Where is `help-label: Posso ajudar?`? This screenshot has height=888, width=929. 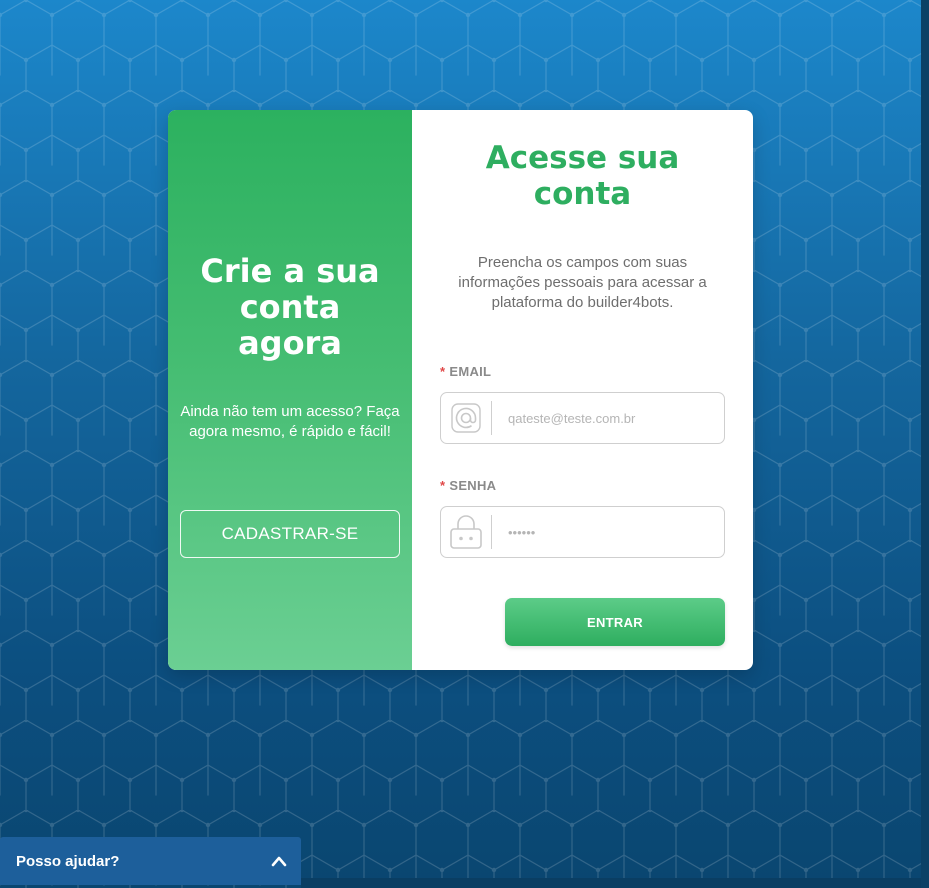 help-label: Posso ajudar? is located at coordinates (68, 861).